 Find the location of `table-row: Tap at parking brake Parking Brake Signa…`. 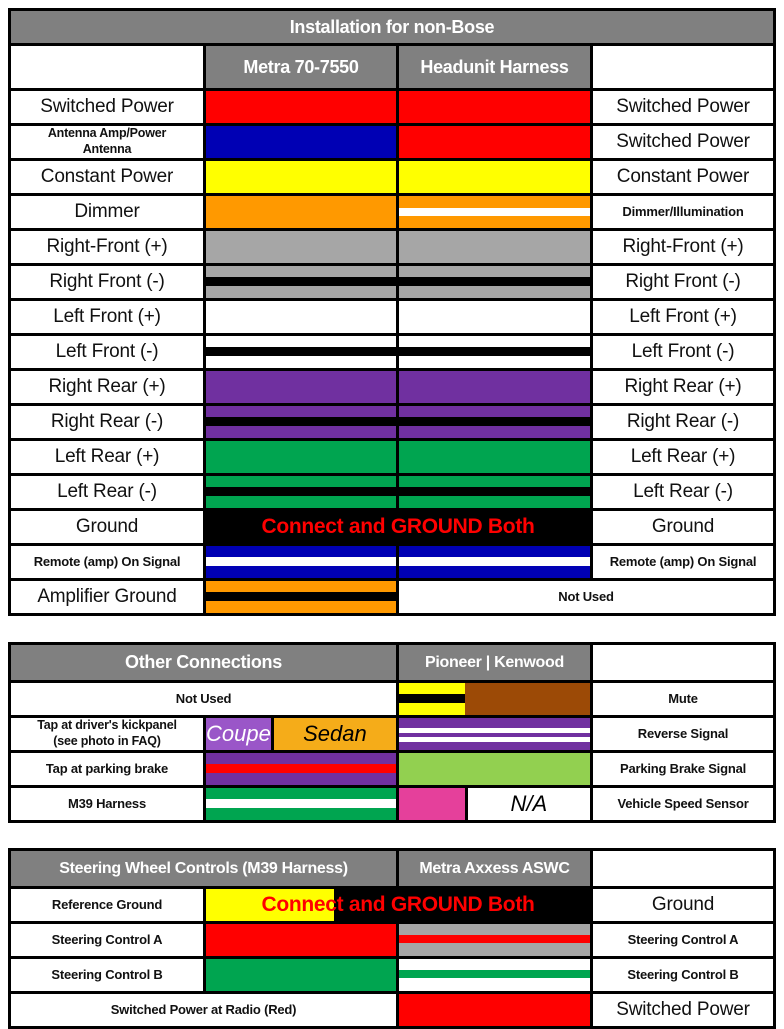

table-row: Tap at parking brake Parking Brake Signa… is located at coordinates (392, 767).